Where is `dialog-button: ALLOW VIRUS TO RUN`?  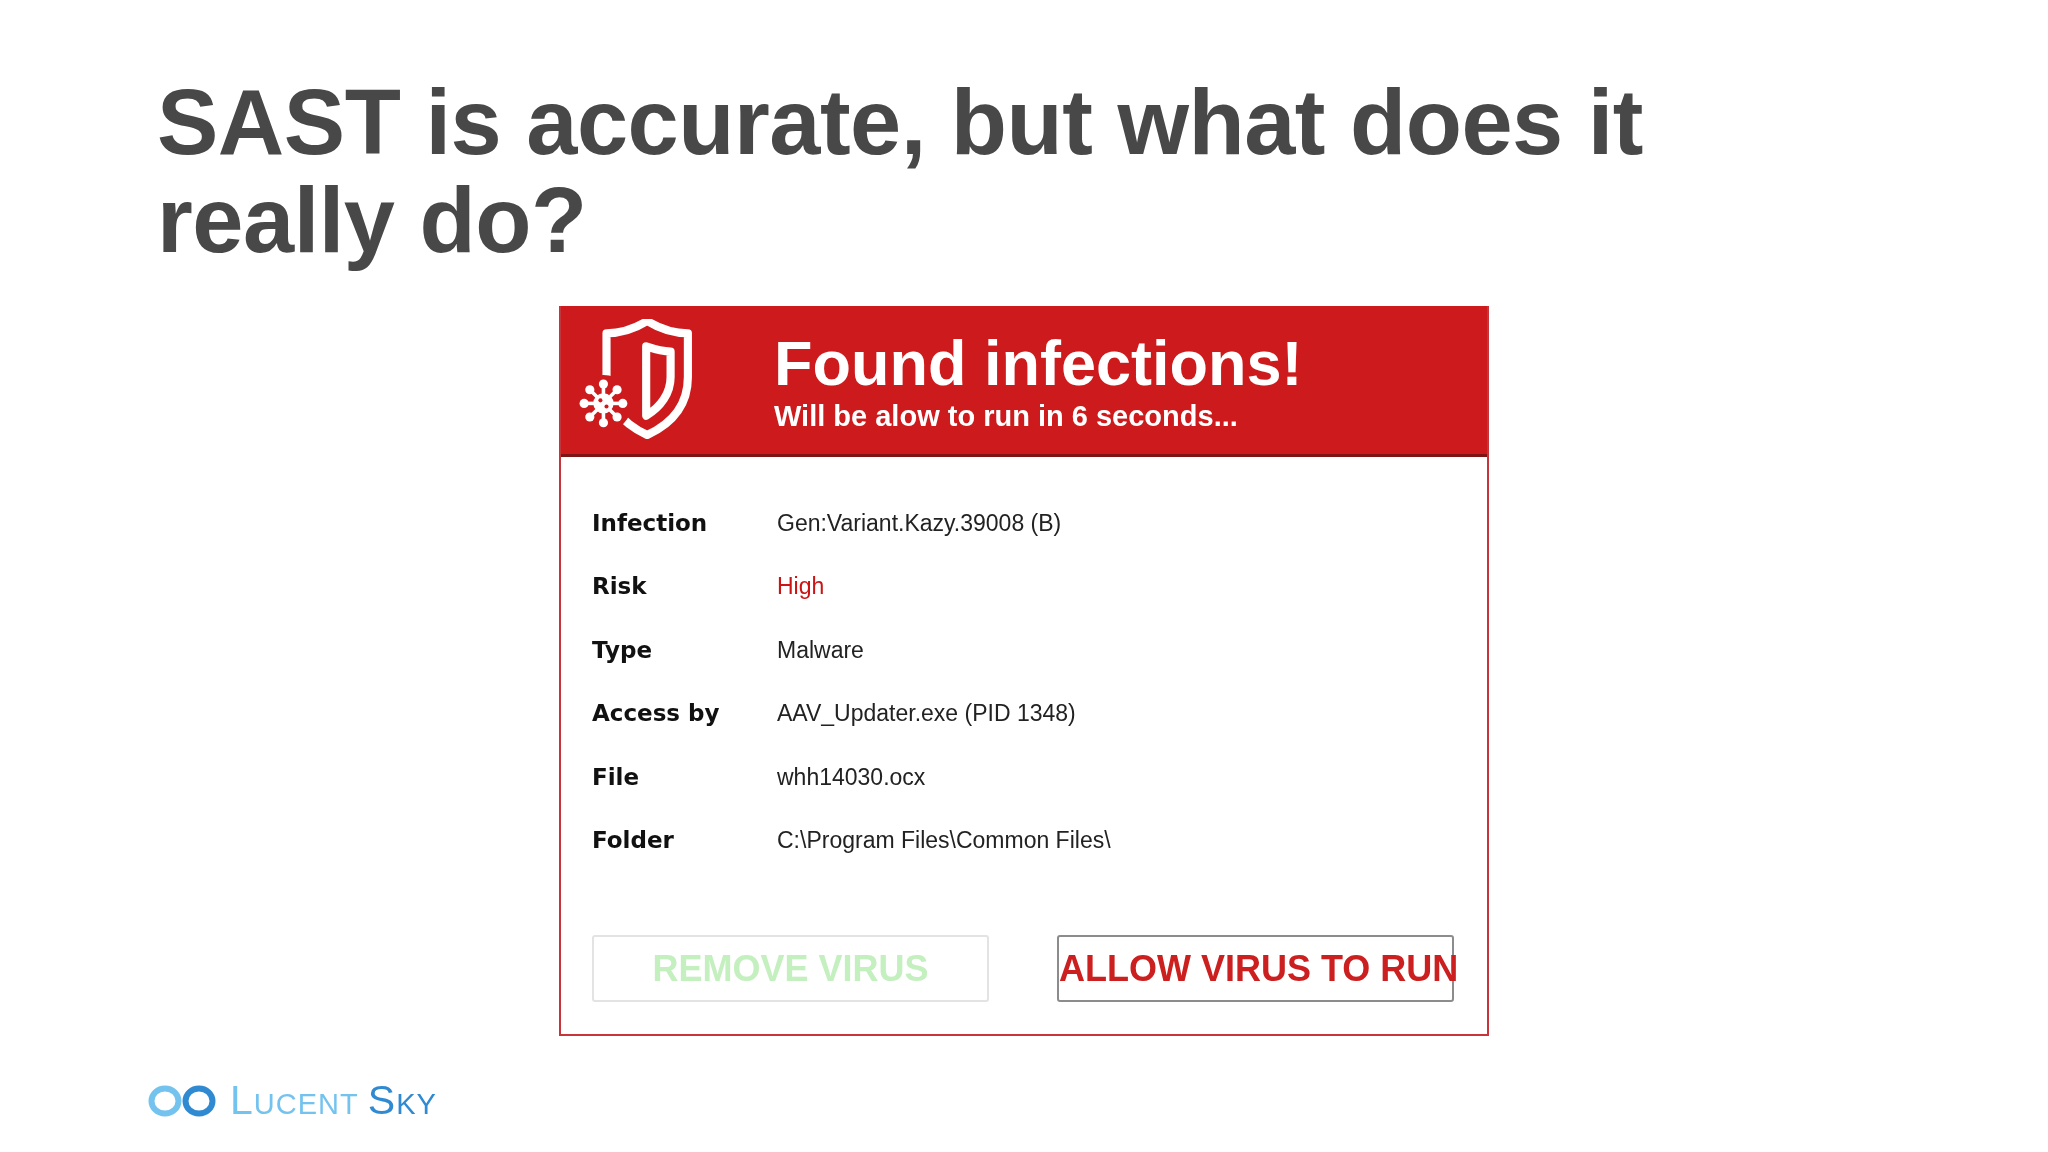
dialog-button: ALLOW VIRUS TO RUN is located at coordinates (1255, 968).